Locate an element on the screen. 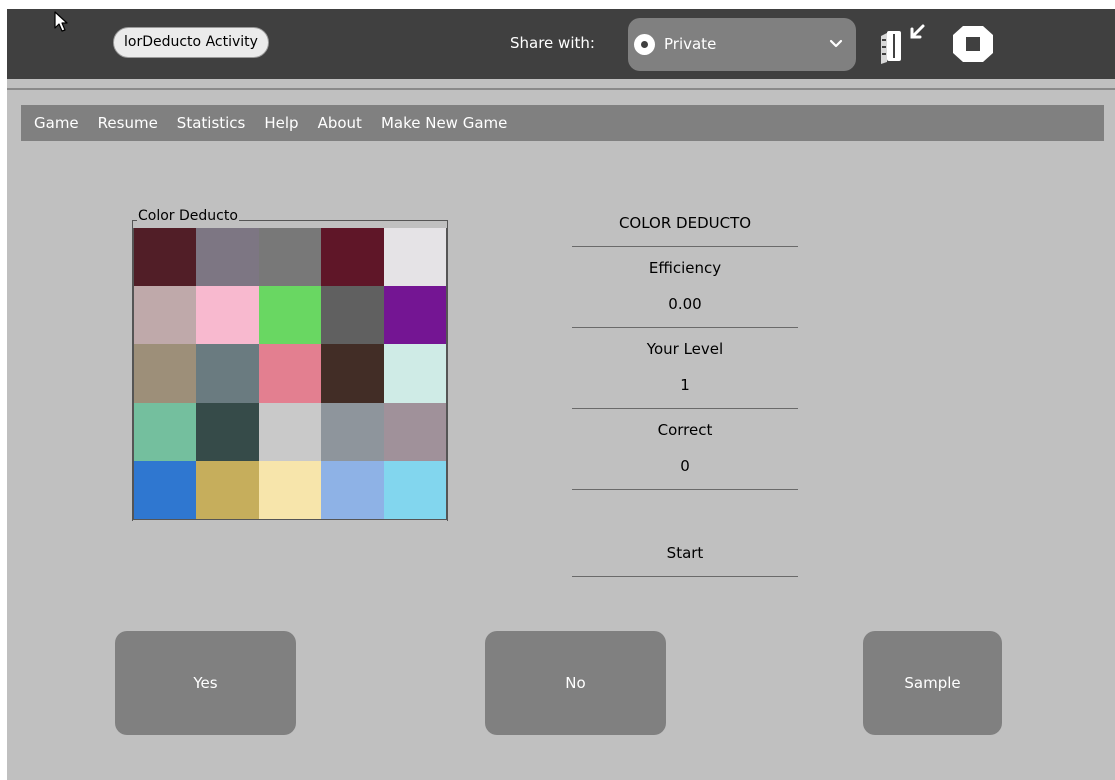 The image size is (1115, 780). sample-button: Sample is located at coordinates (932, 683).